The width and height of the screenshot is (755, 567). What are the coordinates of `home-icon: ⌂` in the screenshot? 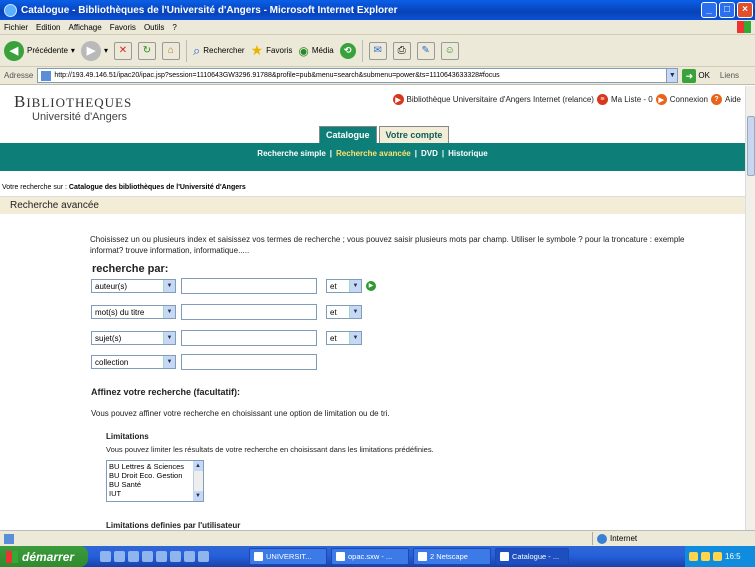 It's located at (170, 50).